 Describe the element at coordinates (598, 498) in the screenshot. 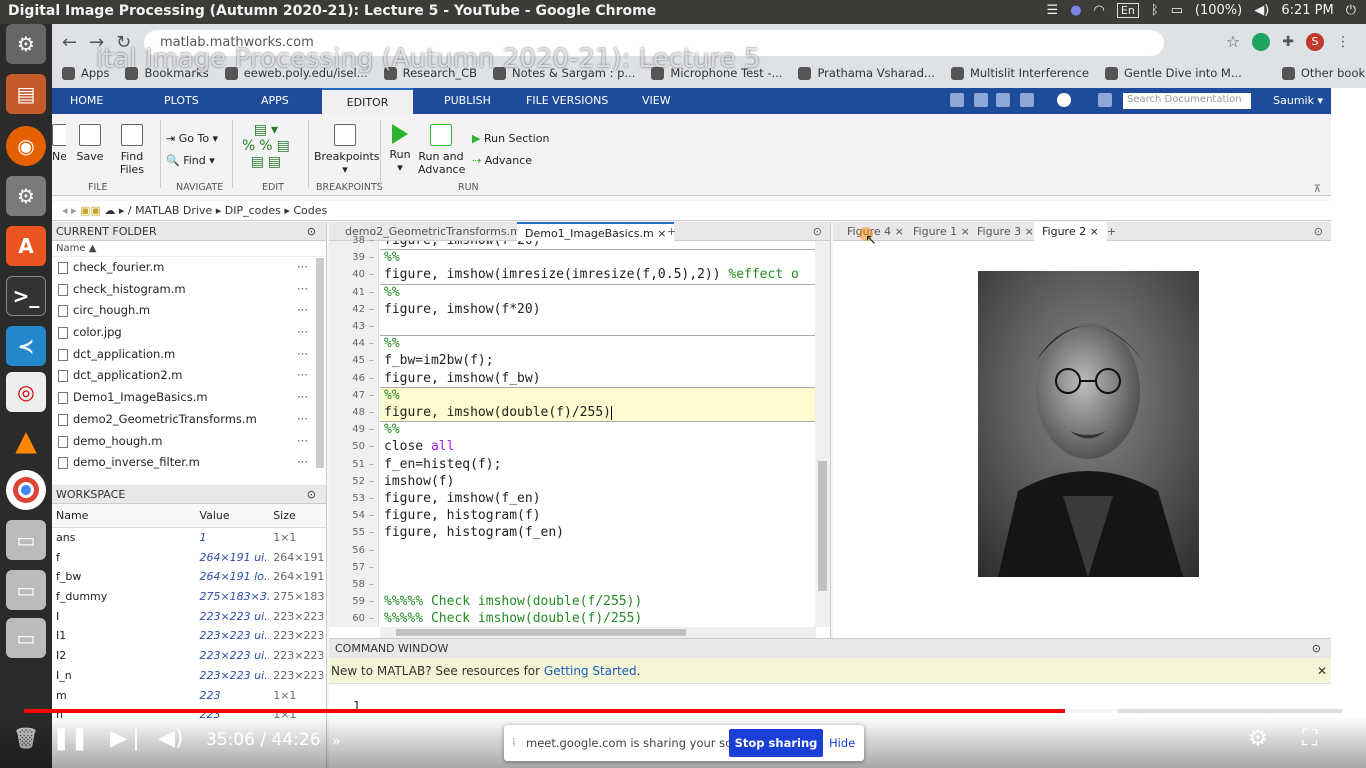

I see `code-line: figure, imshow(f_en)` at that location.